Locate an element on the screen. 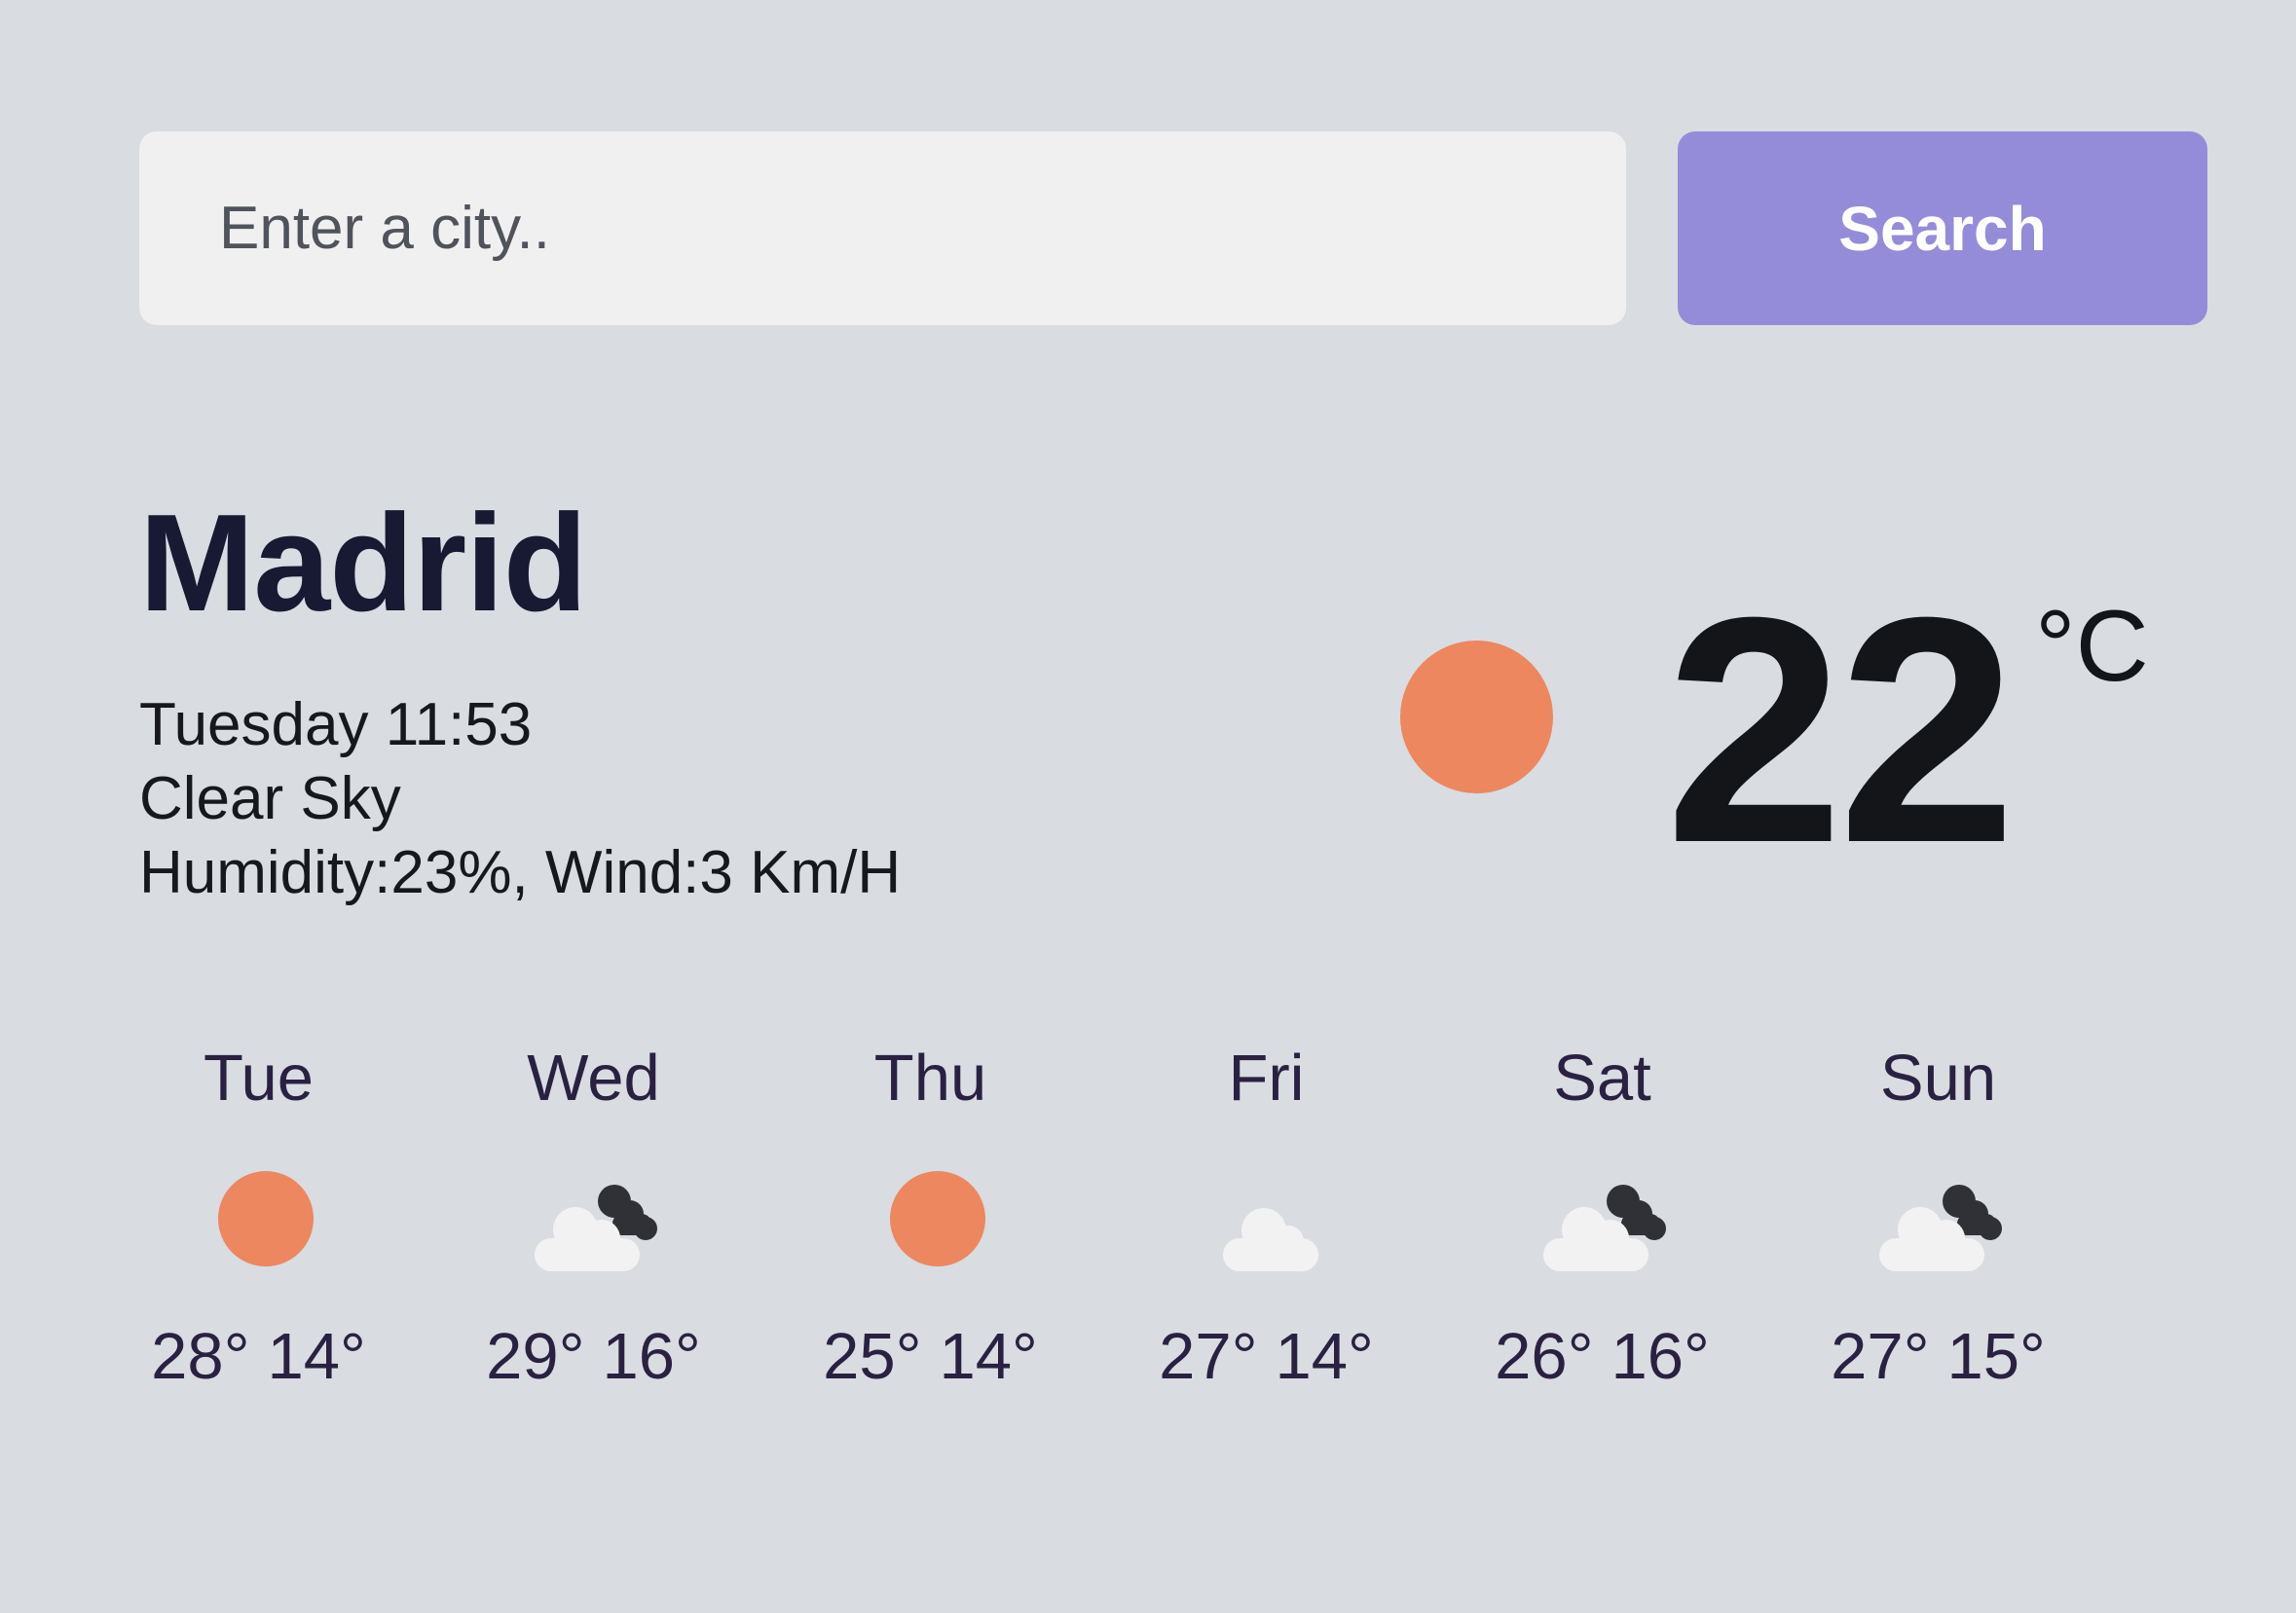  forecast-day-name: Fri is located at coordinates (1266, 1078).